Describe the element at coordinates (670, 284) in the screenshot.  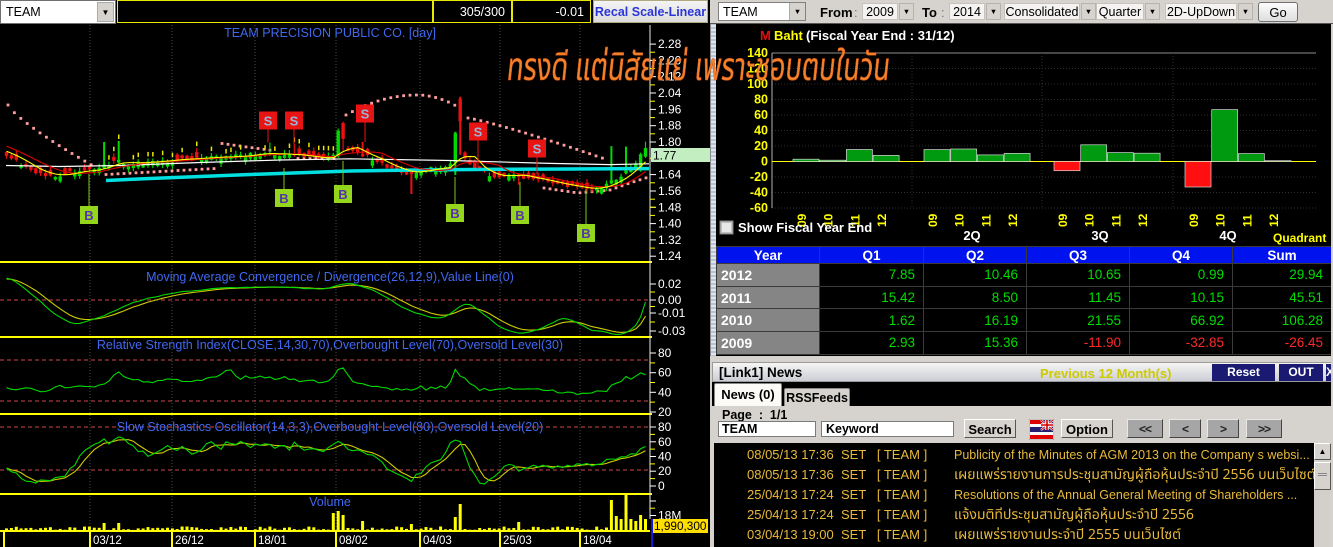
I see `svg-text: 0.02` at that location.